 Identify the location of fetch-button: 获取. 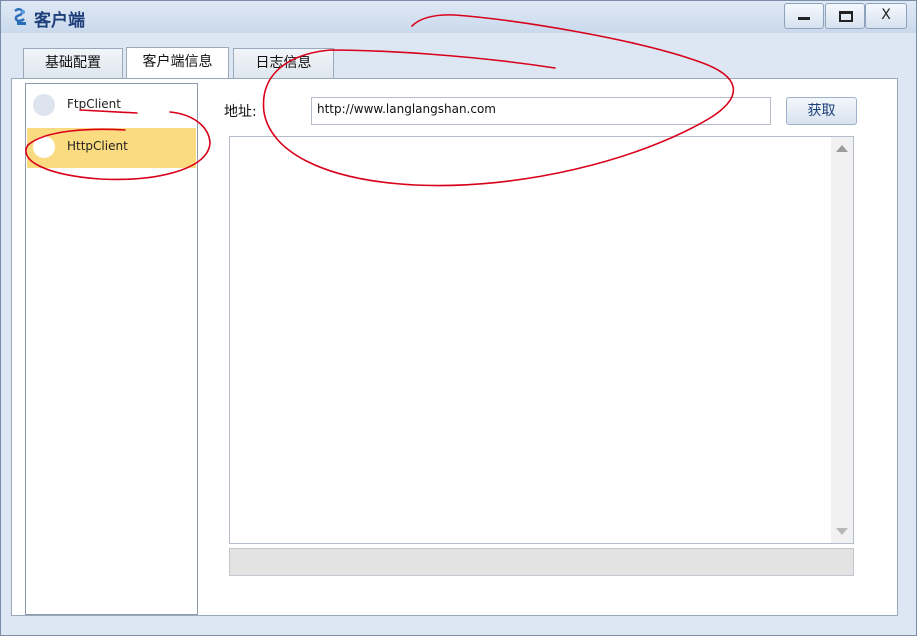
(821, 111).